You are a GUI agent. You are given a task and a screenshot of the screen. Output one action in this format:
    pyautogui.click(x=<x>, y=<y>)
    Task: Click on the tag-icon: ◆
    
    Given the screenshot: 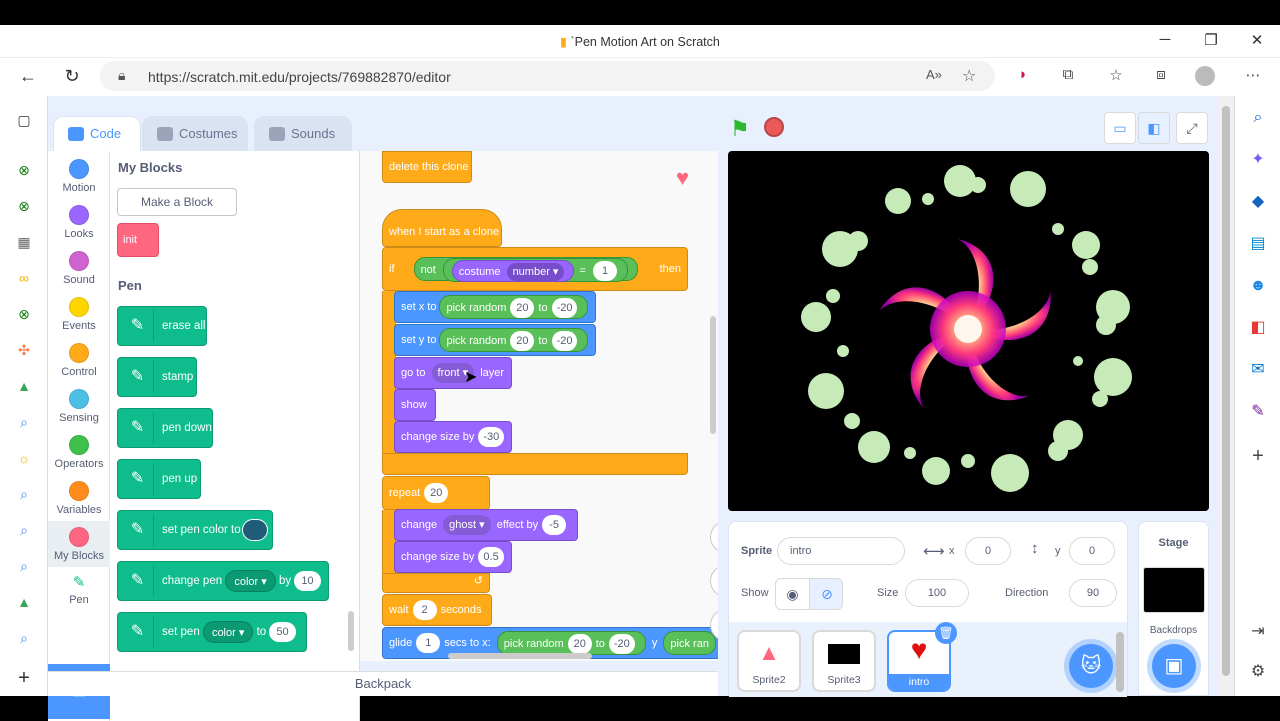 What is the action you would take?
    pyautogui.click(x=1258, y=202)
    